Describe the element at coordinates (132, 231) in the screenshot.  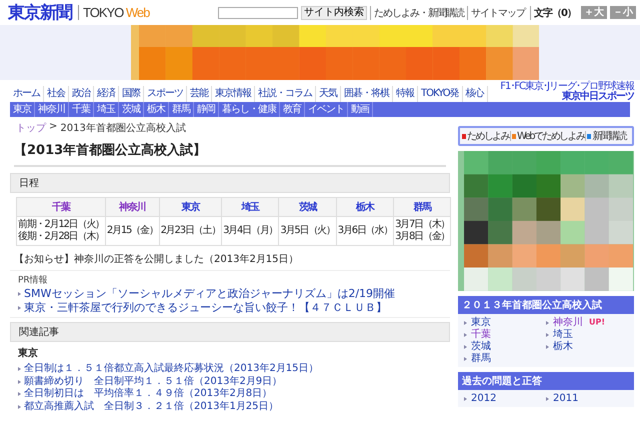
I see `exam-date-cell: 2月15（金）` at that location.